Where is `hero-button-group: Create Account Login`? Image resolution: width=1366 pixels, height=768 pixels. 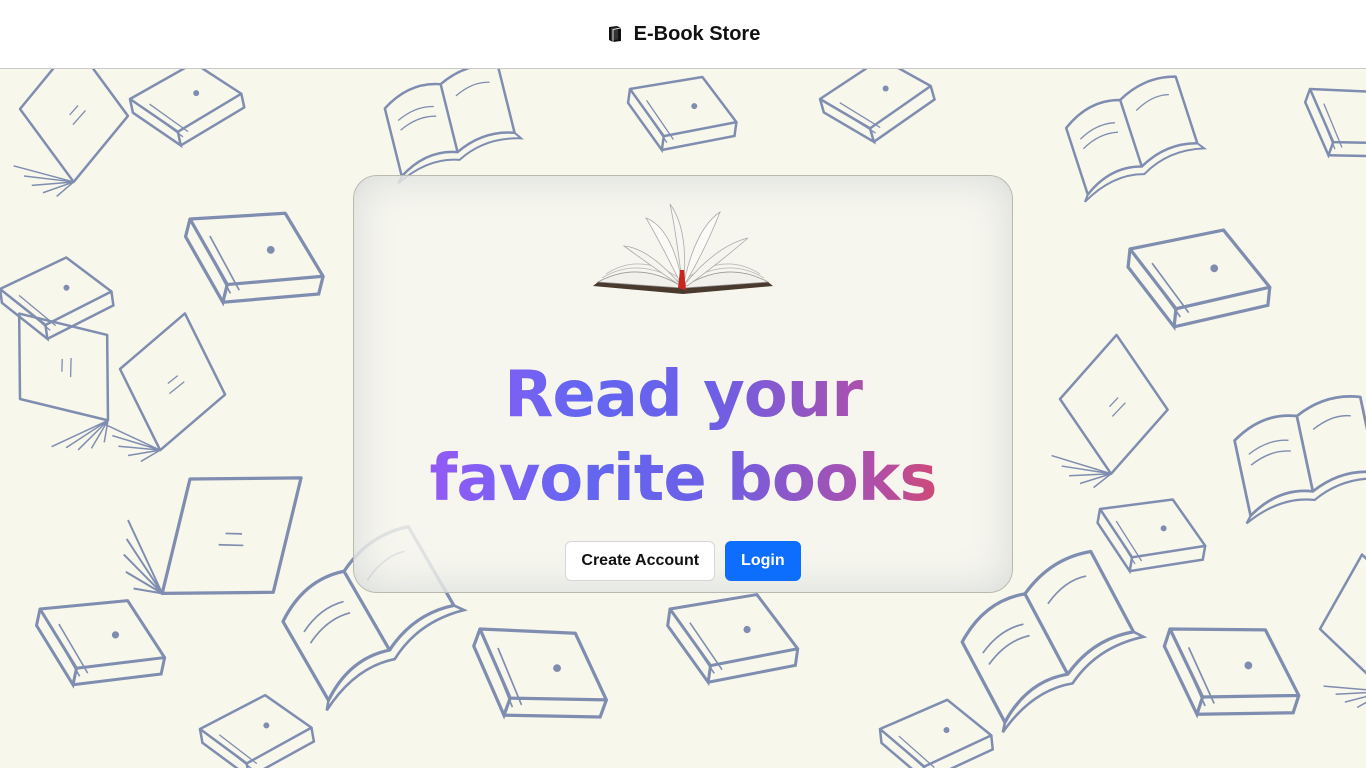
hero-button-group: Create Account Login is located at coordinates (683, 561).